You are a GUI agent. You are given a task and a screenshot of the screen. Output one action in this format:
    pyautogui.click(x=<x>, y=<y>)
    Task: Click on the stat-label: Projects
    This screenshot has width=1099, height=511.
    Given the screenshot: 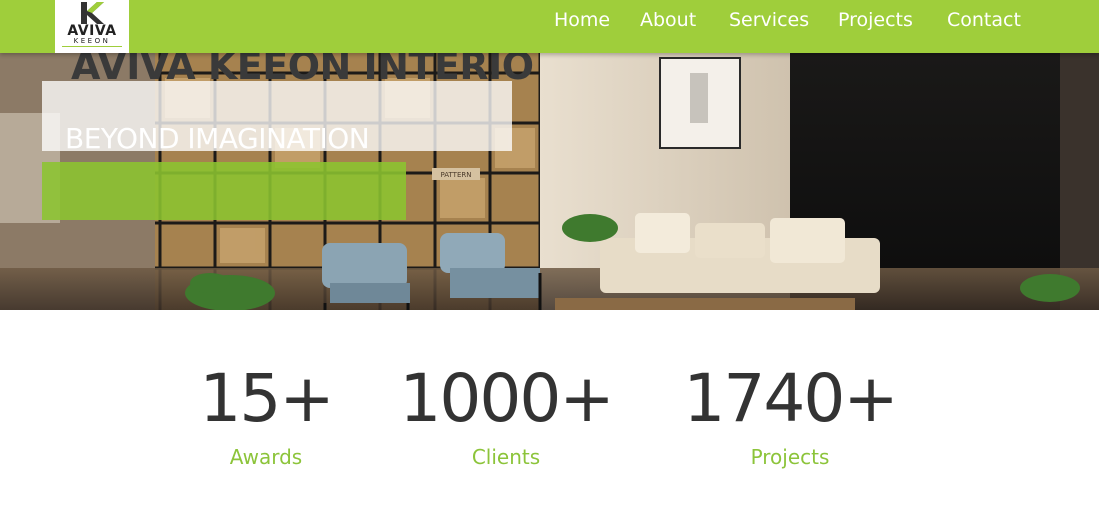 What is the action you would take?
    pyautogui.click(x=790, y=457)
    